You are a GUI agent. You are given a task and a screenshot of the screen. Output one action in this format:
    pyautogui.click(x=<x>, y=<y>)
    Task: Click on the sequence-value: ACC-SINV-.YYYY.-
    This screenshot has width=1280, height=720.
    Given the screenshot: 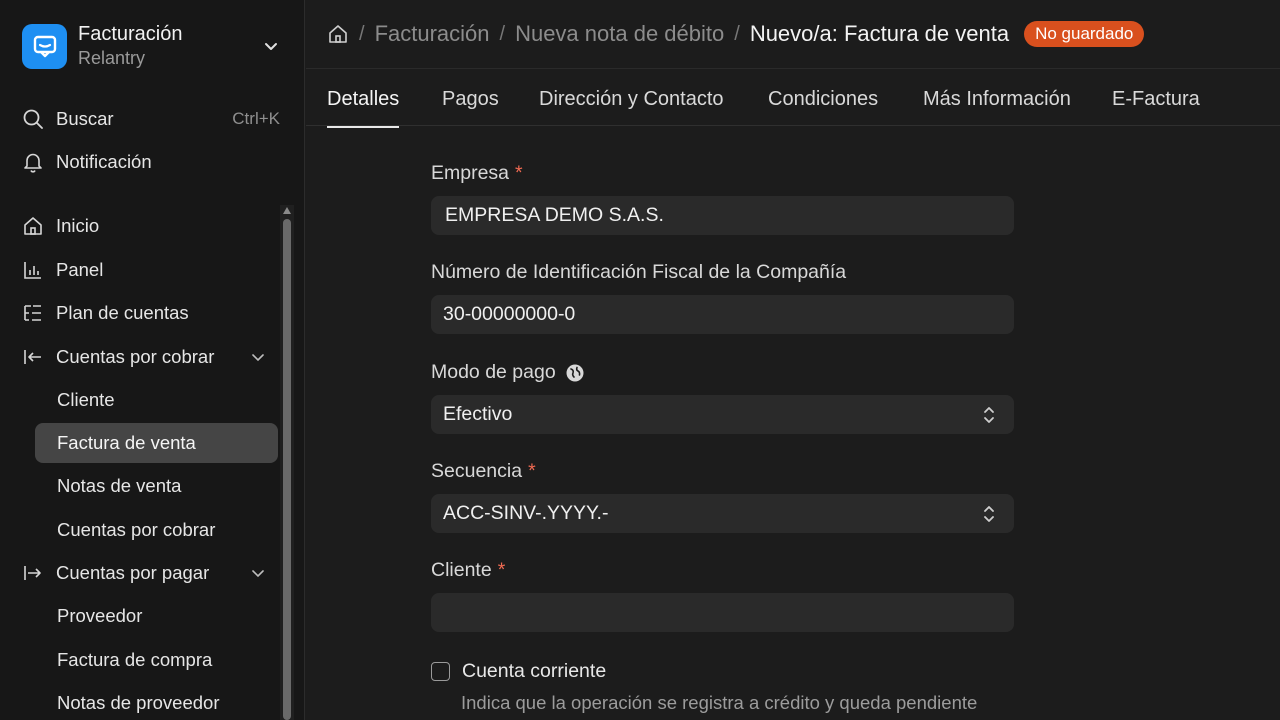 What is the action you would take?
    pyautogui.click(x=526, y=513)
    